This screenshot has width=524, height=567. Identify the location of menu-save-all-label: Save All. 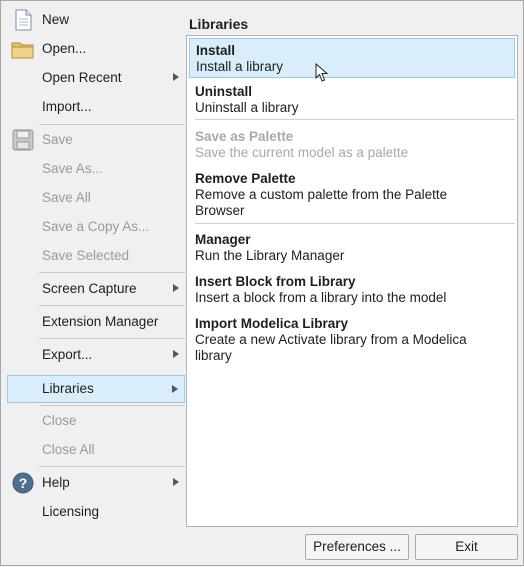
(66, 197).